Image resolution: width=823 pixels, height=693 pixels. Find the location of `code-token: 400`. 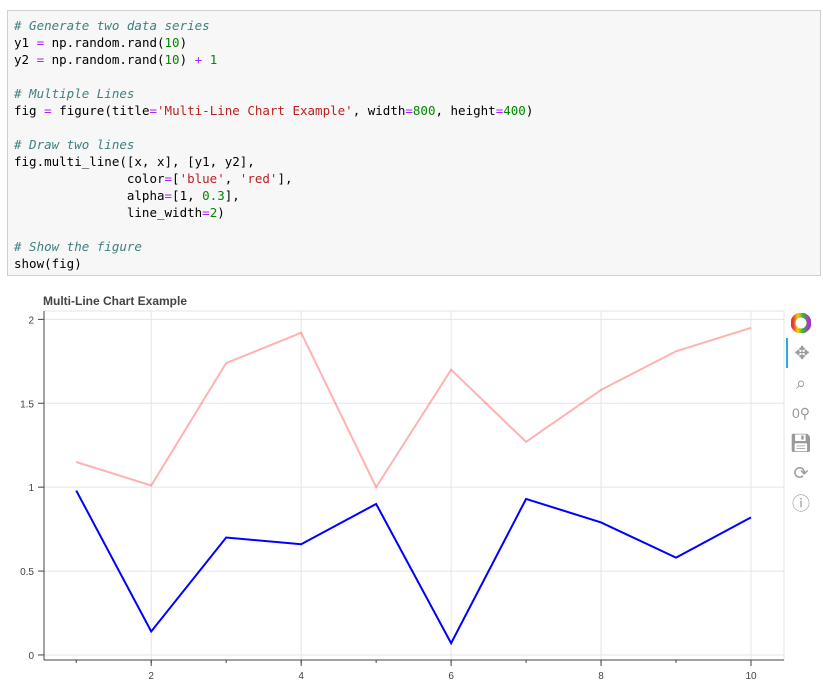

code-token: 400 is located at coordinates (514, 110).